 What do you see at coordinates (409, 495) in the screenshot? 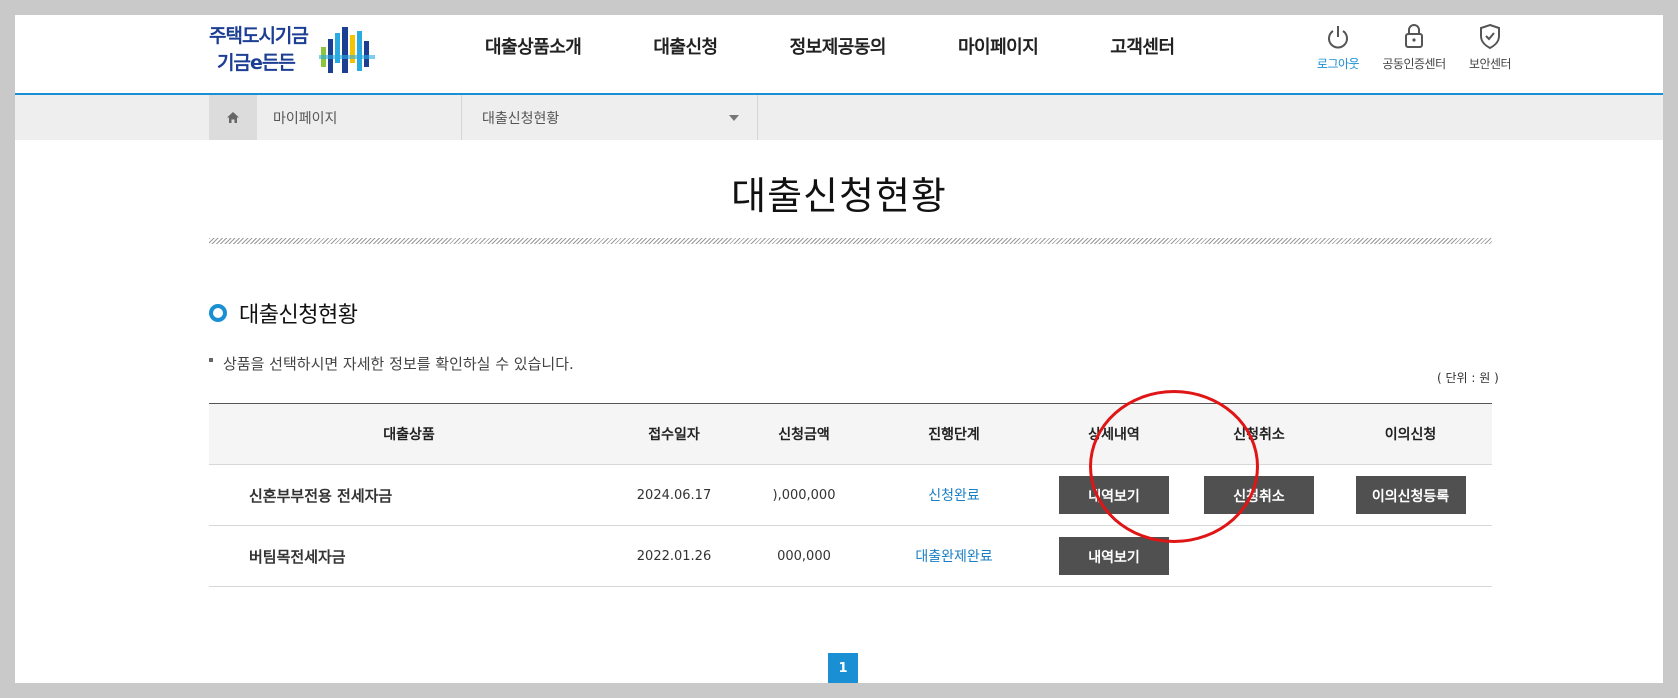
I see `row-product: 신혼부부전용 전세자금` at bounding box center [409, 495].